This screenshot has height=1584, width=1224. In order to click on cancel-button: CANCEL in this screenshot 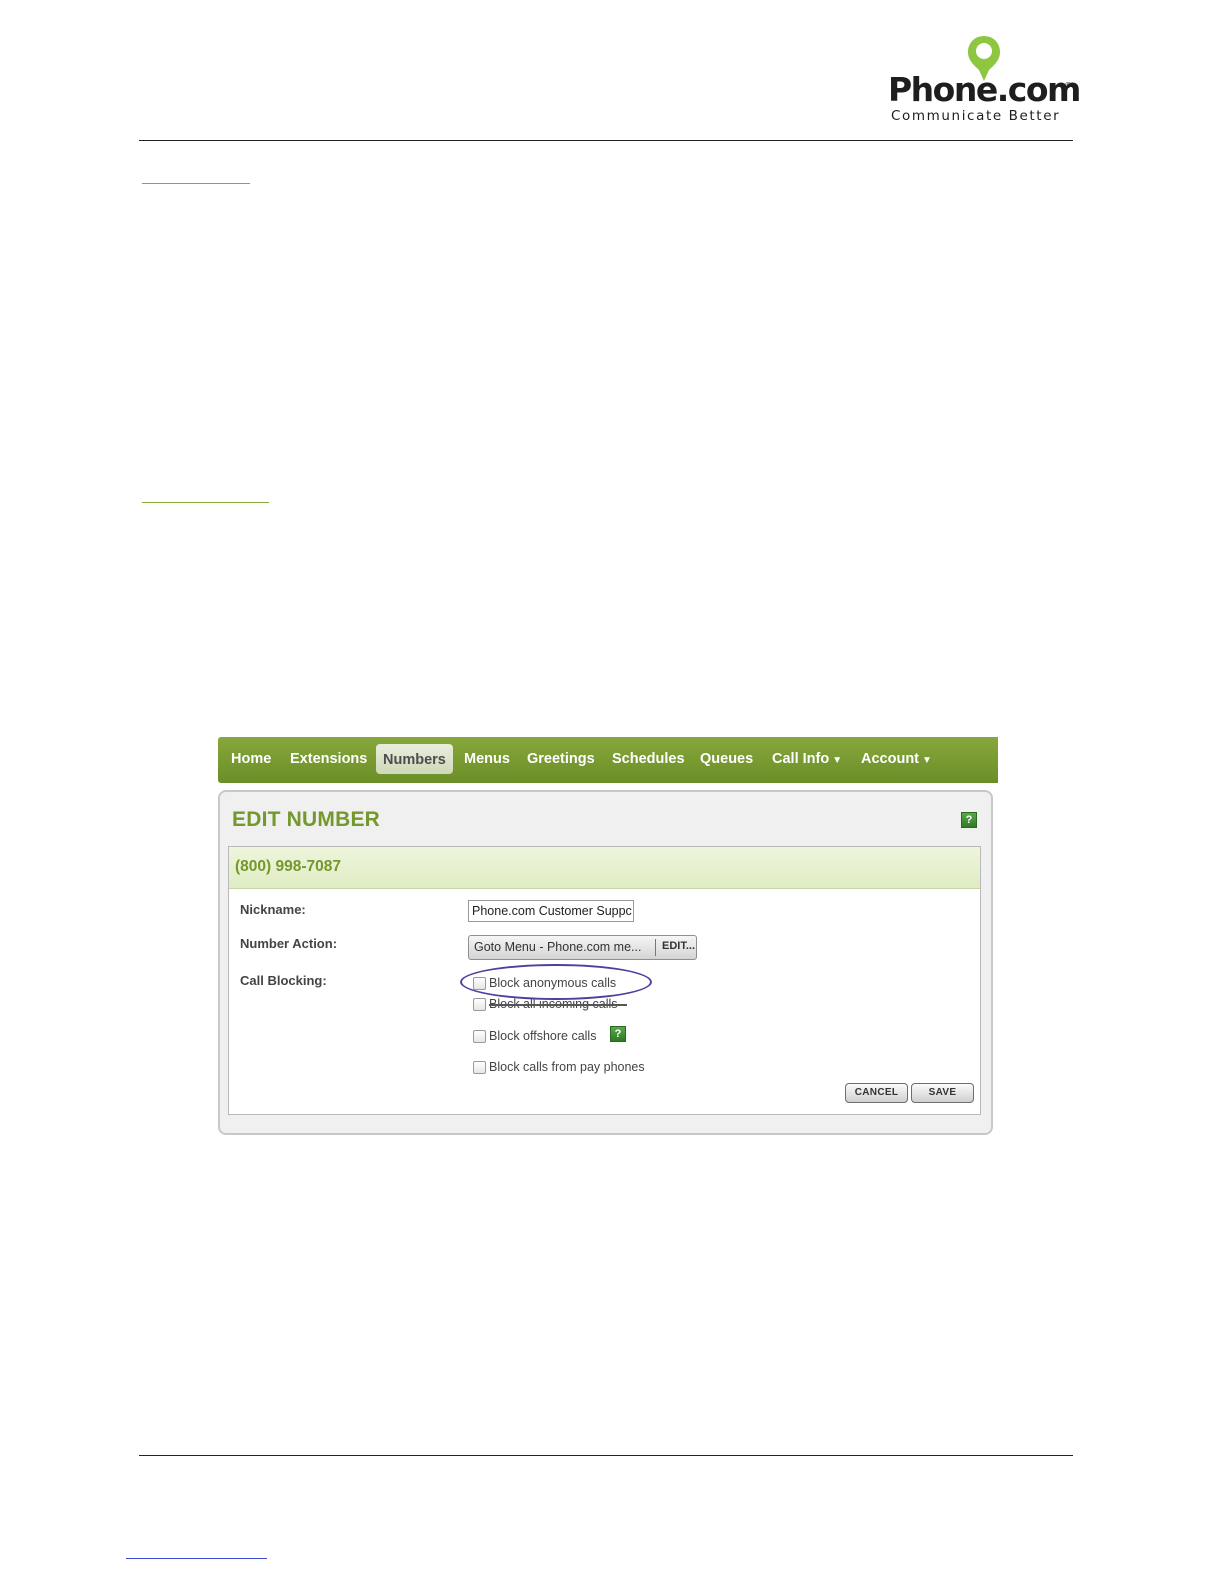, I will do `click(876, 1093)`.